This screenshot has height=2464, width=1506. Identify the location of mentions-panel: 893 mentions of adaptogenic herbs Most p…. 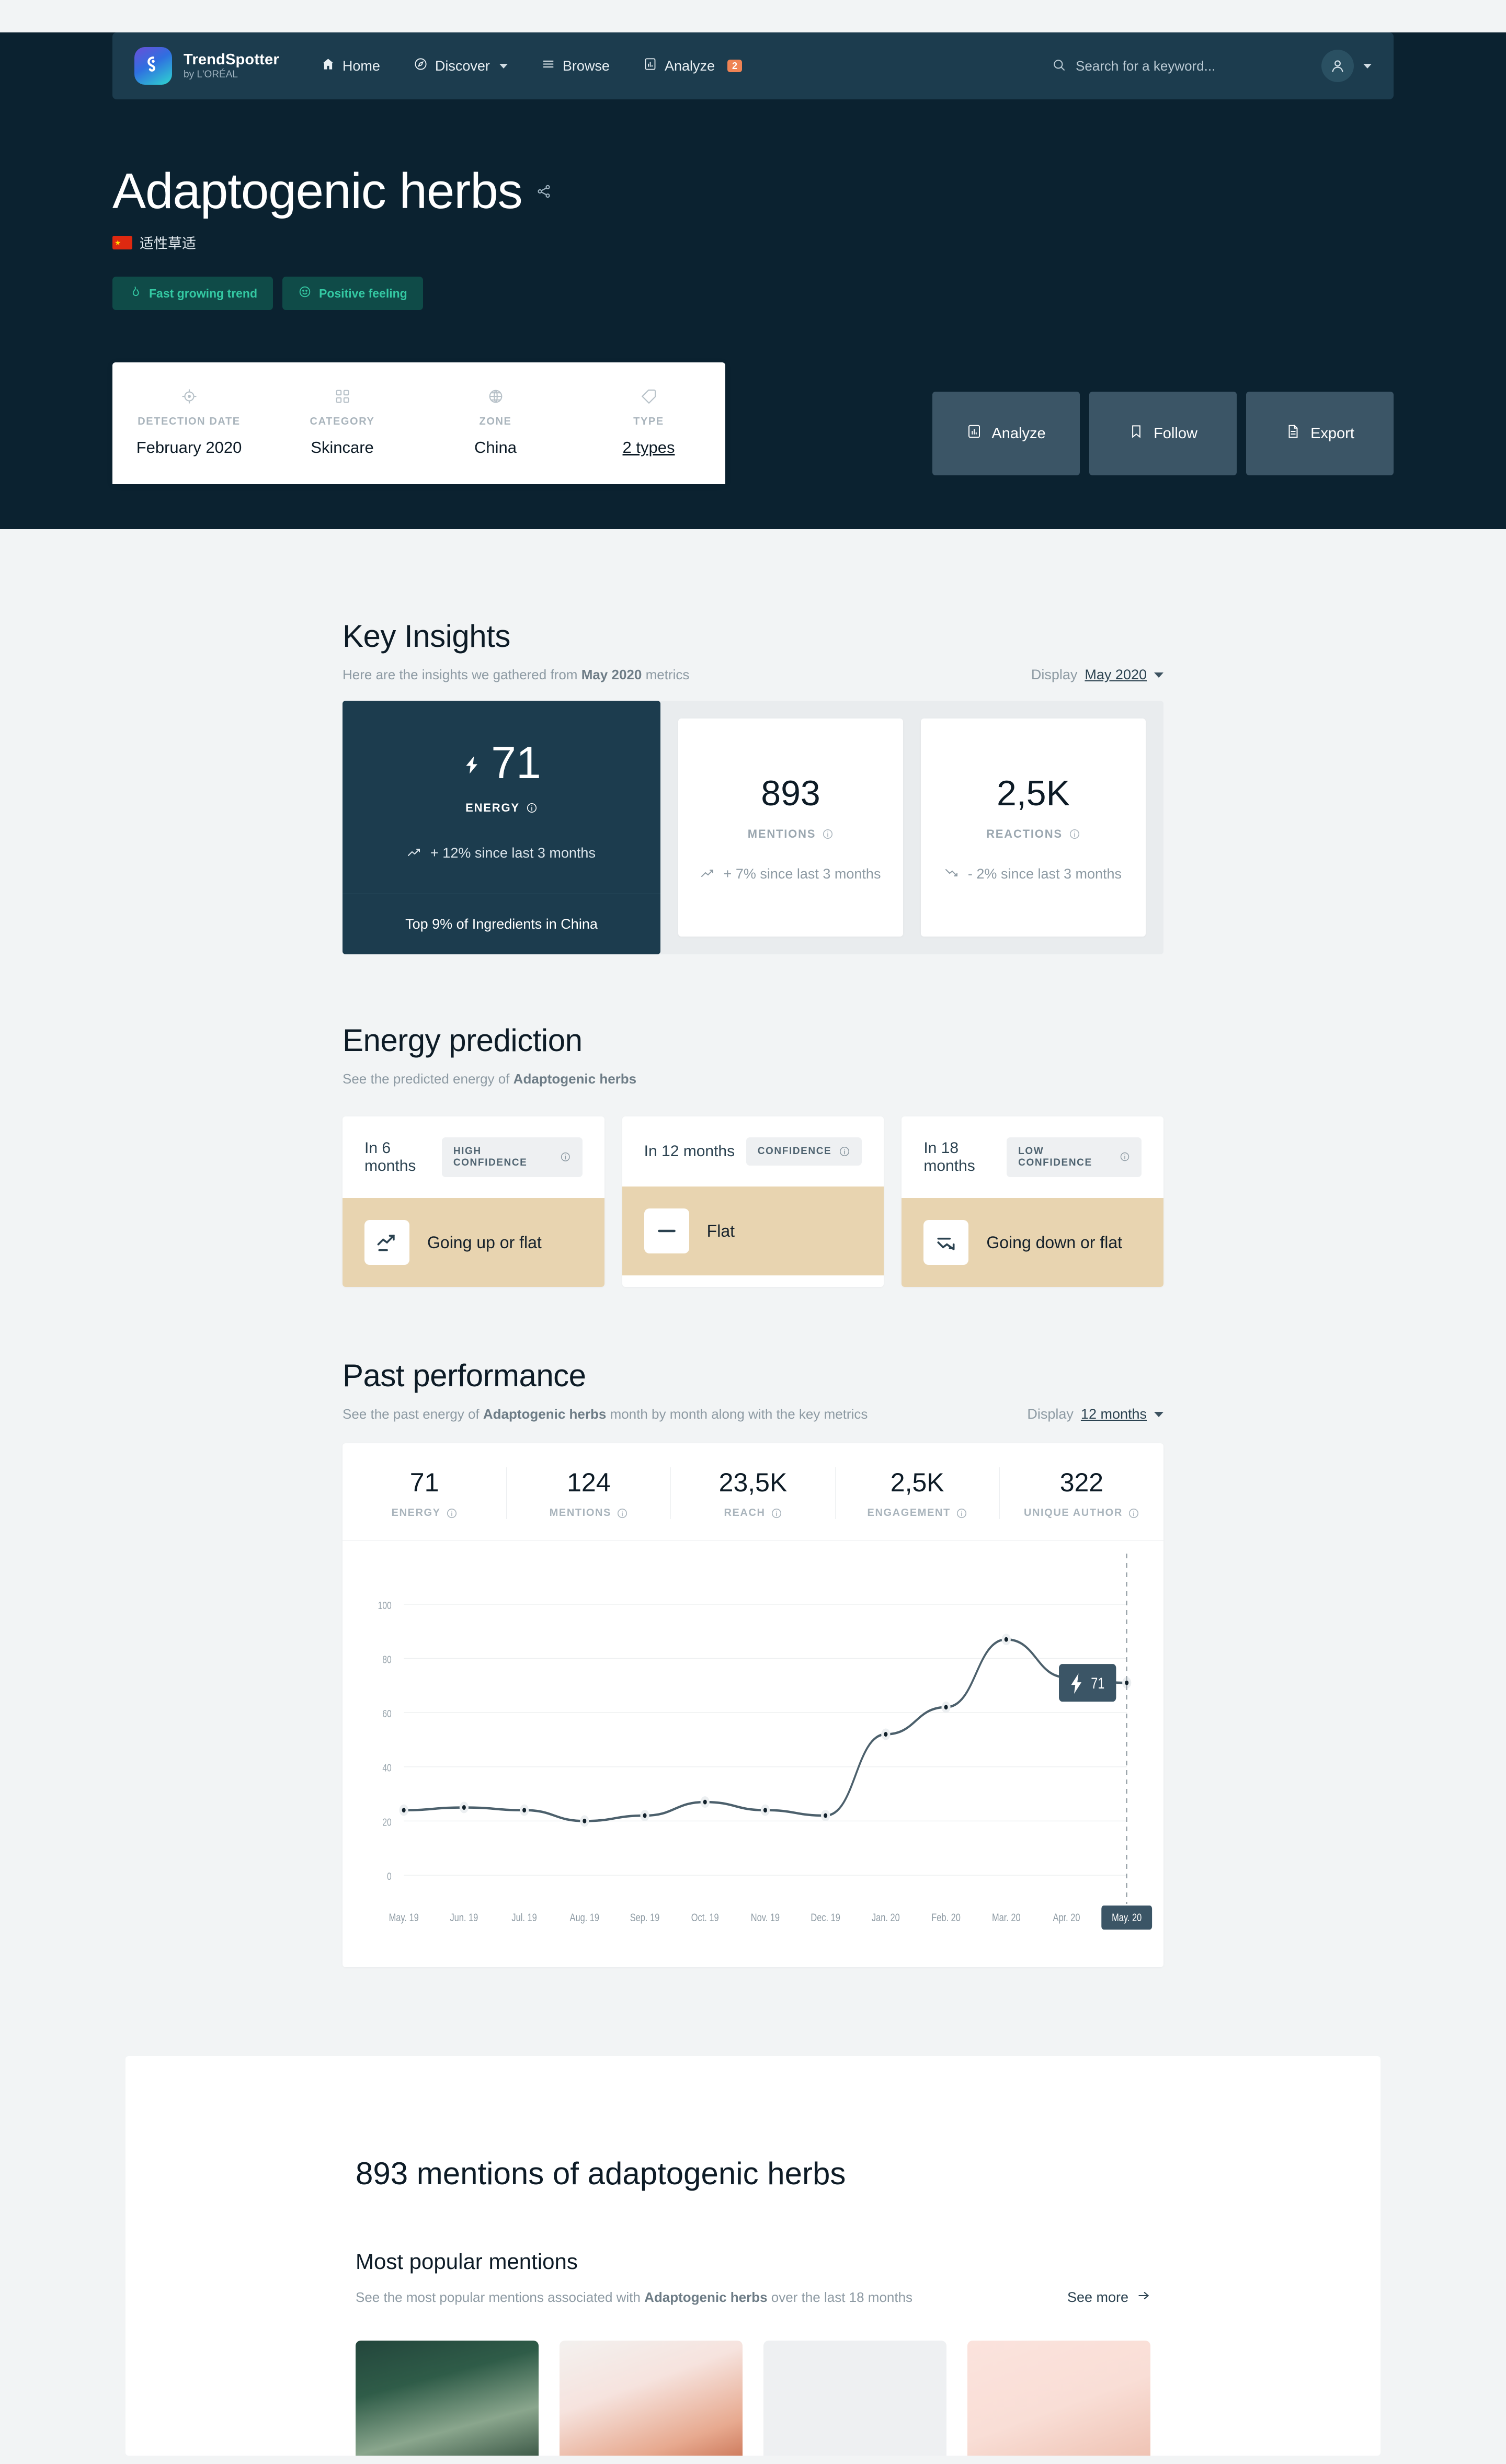
(753, 2256).